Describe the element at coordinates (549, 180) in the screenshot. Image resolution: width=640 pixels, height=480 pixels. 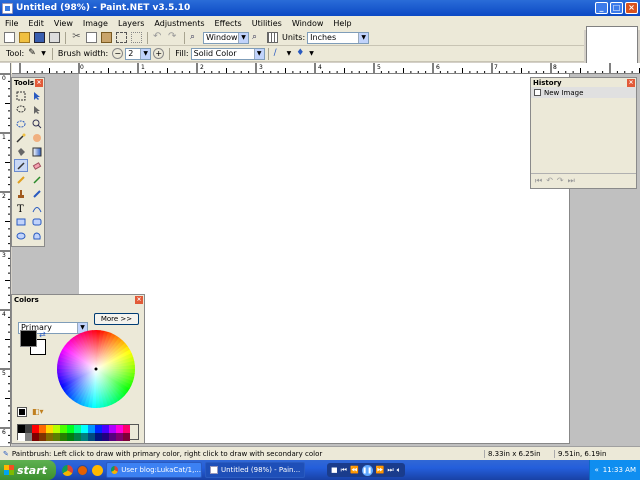
I see `undo-icon: ↶` at that location.